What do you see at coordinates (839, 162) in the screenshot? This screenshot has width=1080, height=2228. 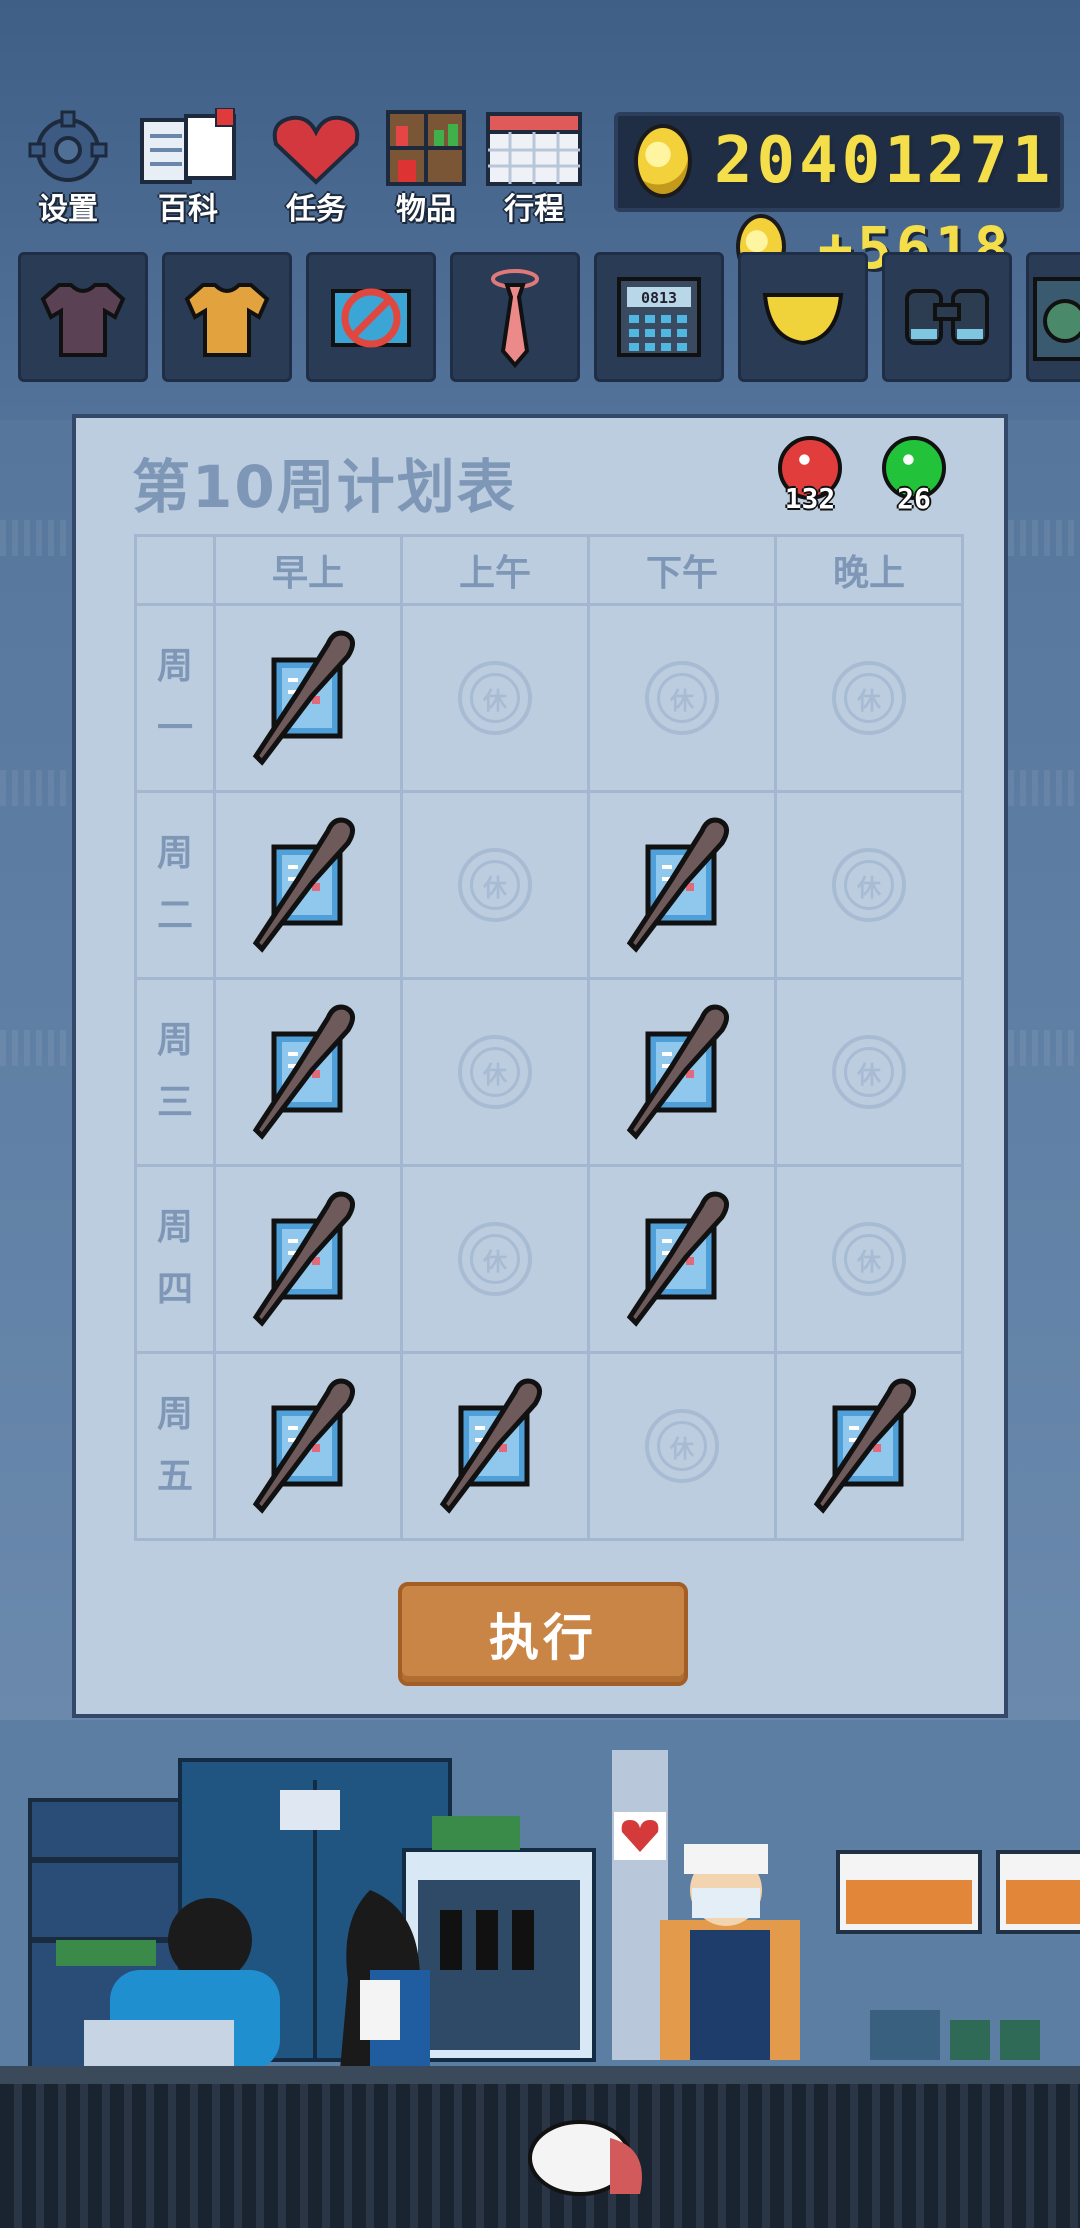 I see `currency-panel: 20401271` at bounding box center [839, 162].